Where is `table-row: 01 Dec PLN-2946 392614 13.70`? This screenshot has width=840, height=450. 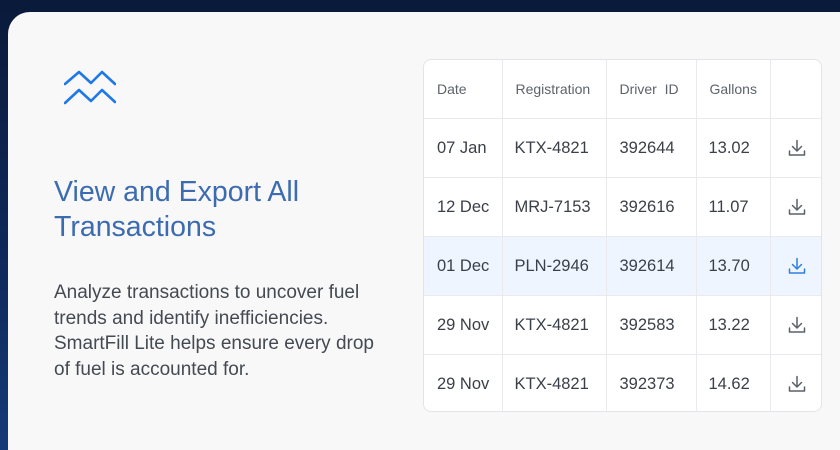
table-row: 01 Dec PLN-2946 392614 13.70 is located at coordinates (622, 266).